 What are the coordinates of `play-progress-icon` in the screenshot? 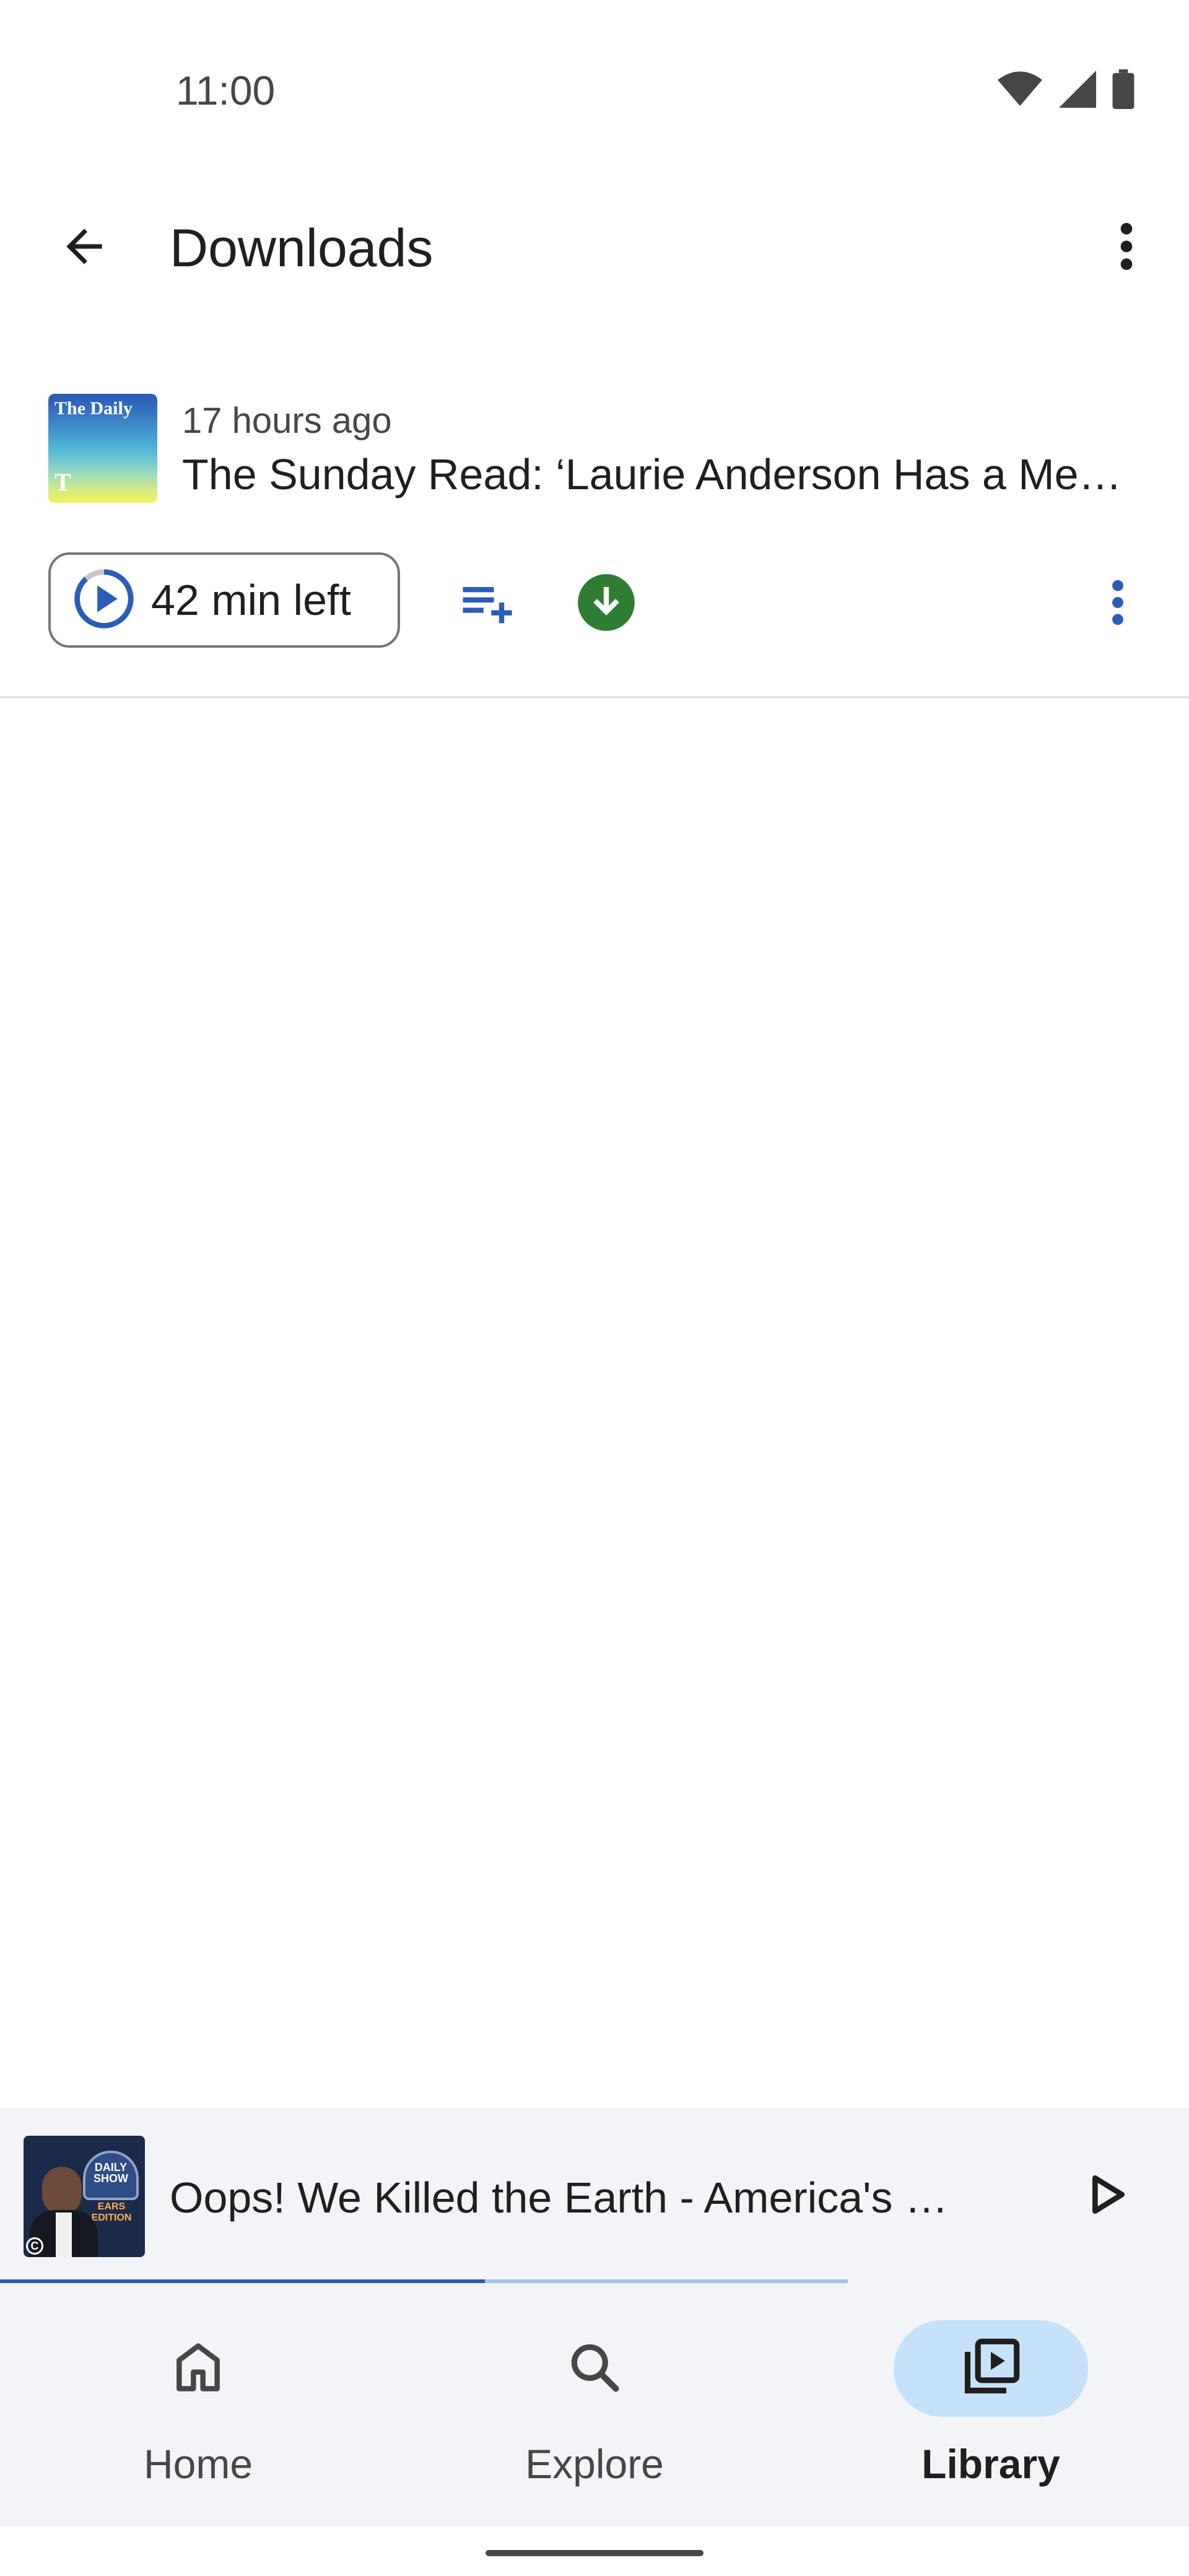 It's located at (104, 600).